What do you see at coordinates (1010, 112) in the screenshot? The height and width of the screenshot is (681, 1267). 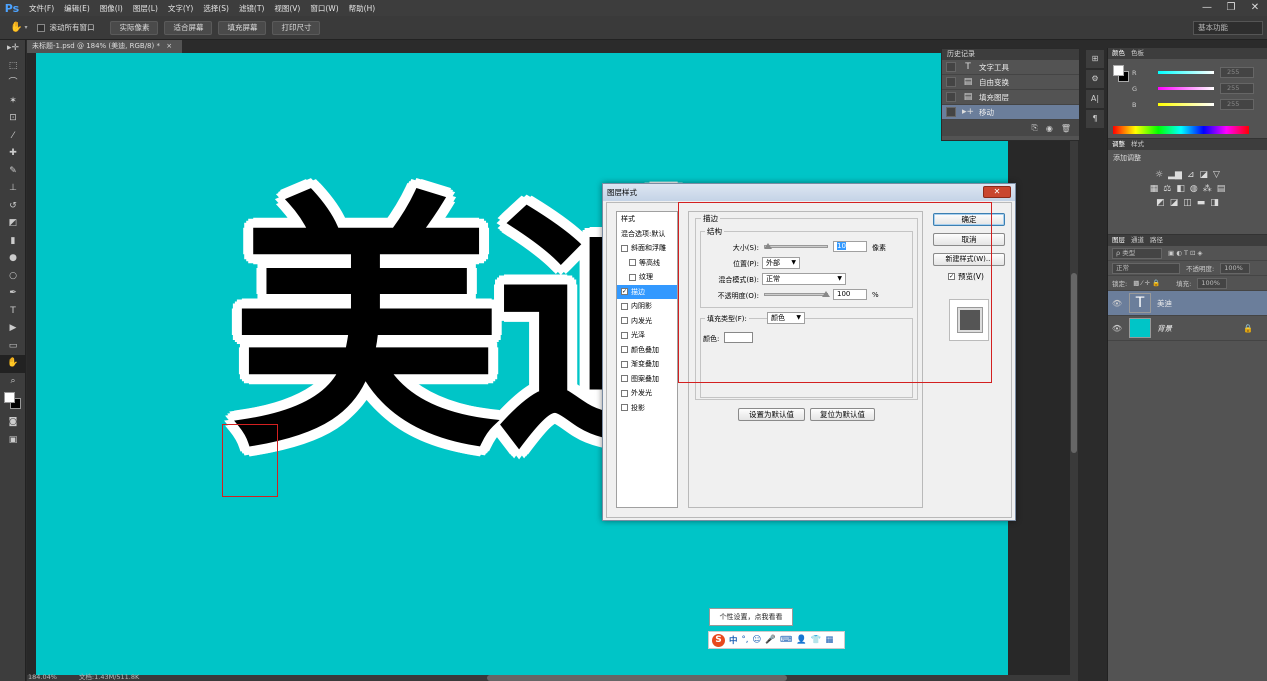 I see `history-item-selected: ▸+ 移动` at bounding box center [1010, 112].